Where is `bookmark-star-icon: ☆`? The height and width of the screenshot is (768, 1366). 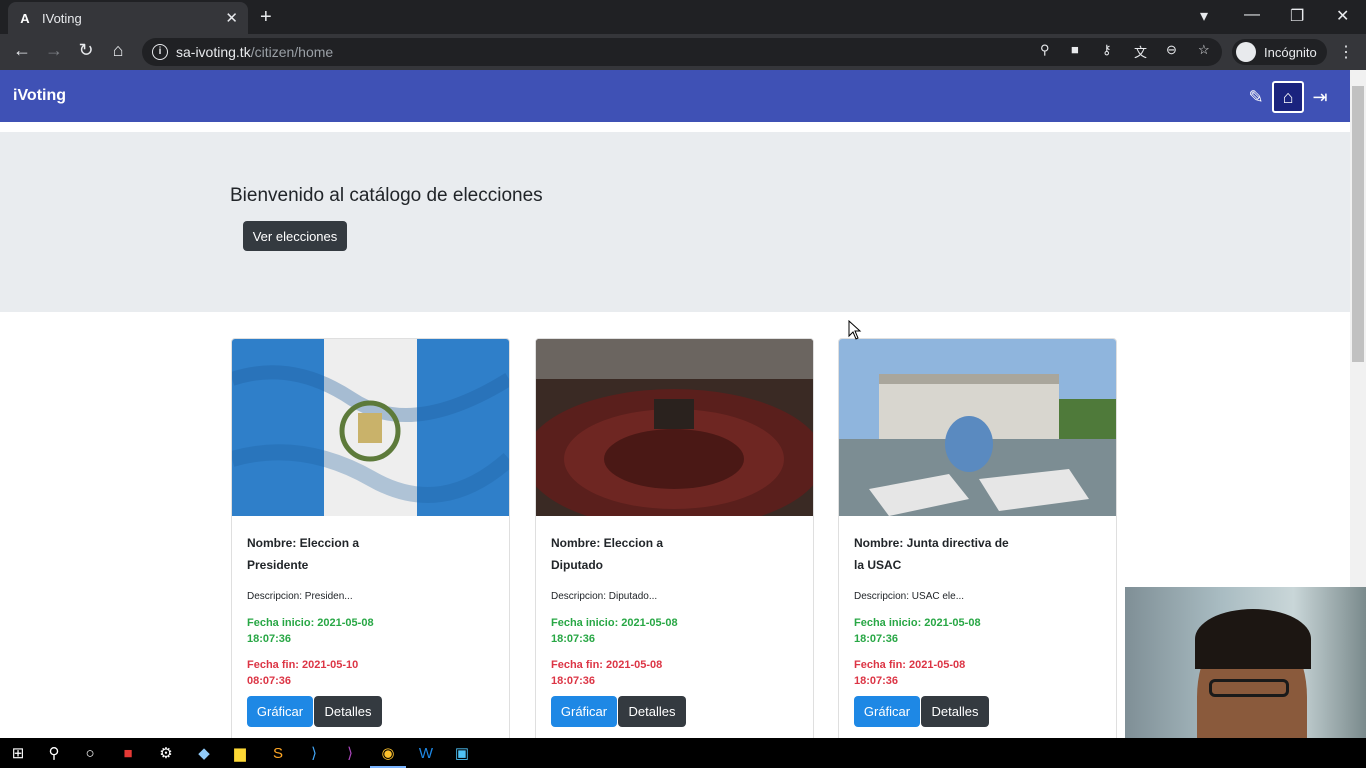
bookmark-star-icon: ☆ is located at coordinates (1204, 50).